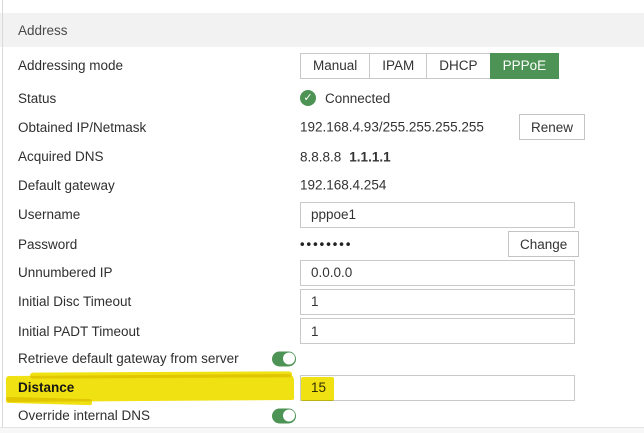 The height and width of the screenshot is (433, 644). Describe the element at coordinates (322, 415) in the screenshot. I see `row-override-internal-dns: Override internal DNS` at that location.